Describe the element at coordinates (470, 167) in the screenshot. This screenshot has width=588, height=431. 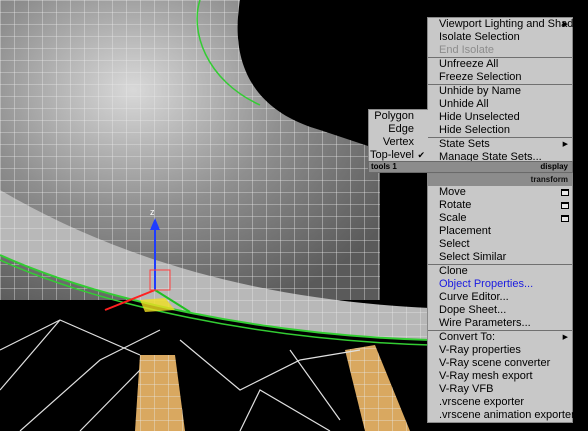
I see `quad-header-bar: tools 1 display` at that location.